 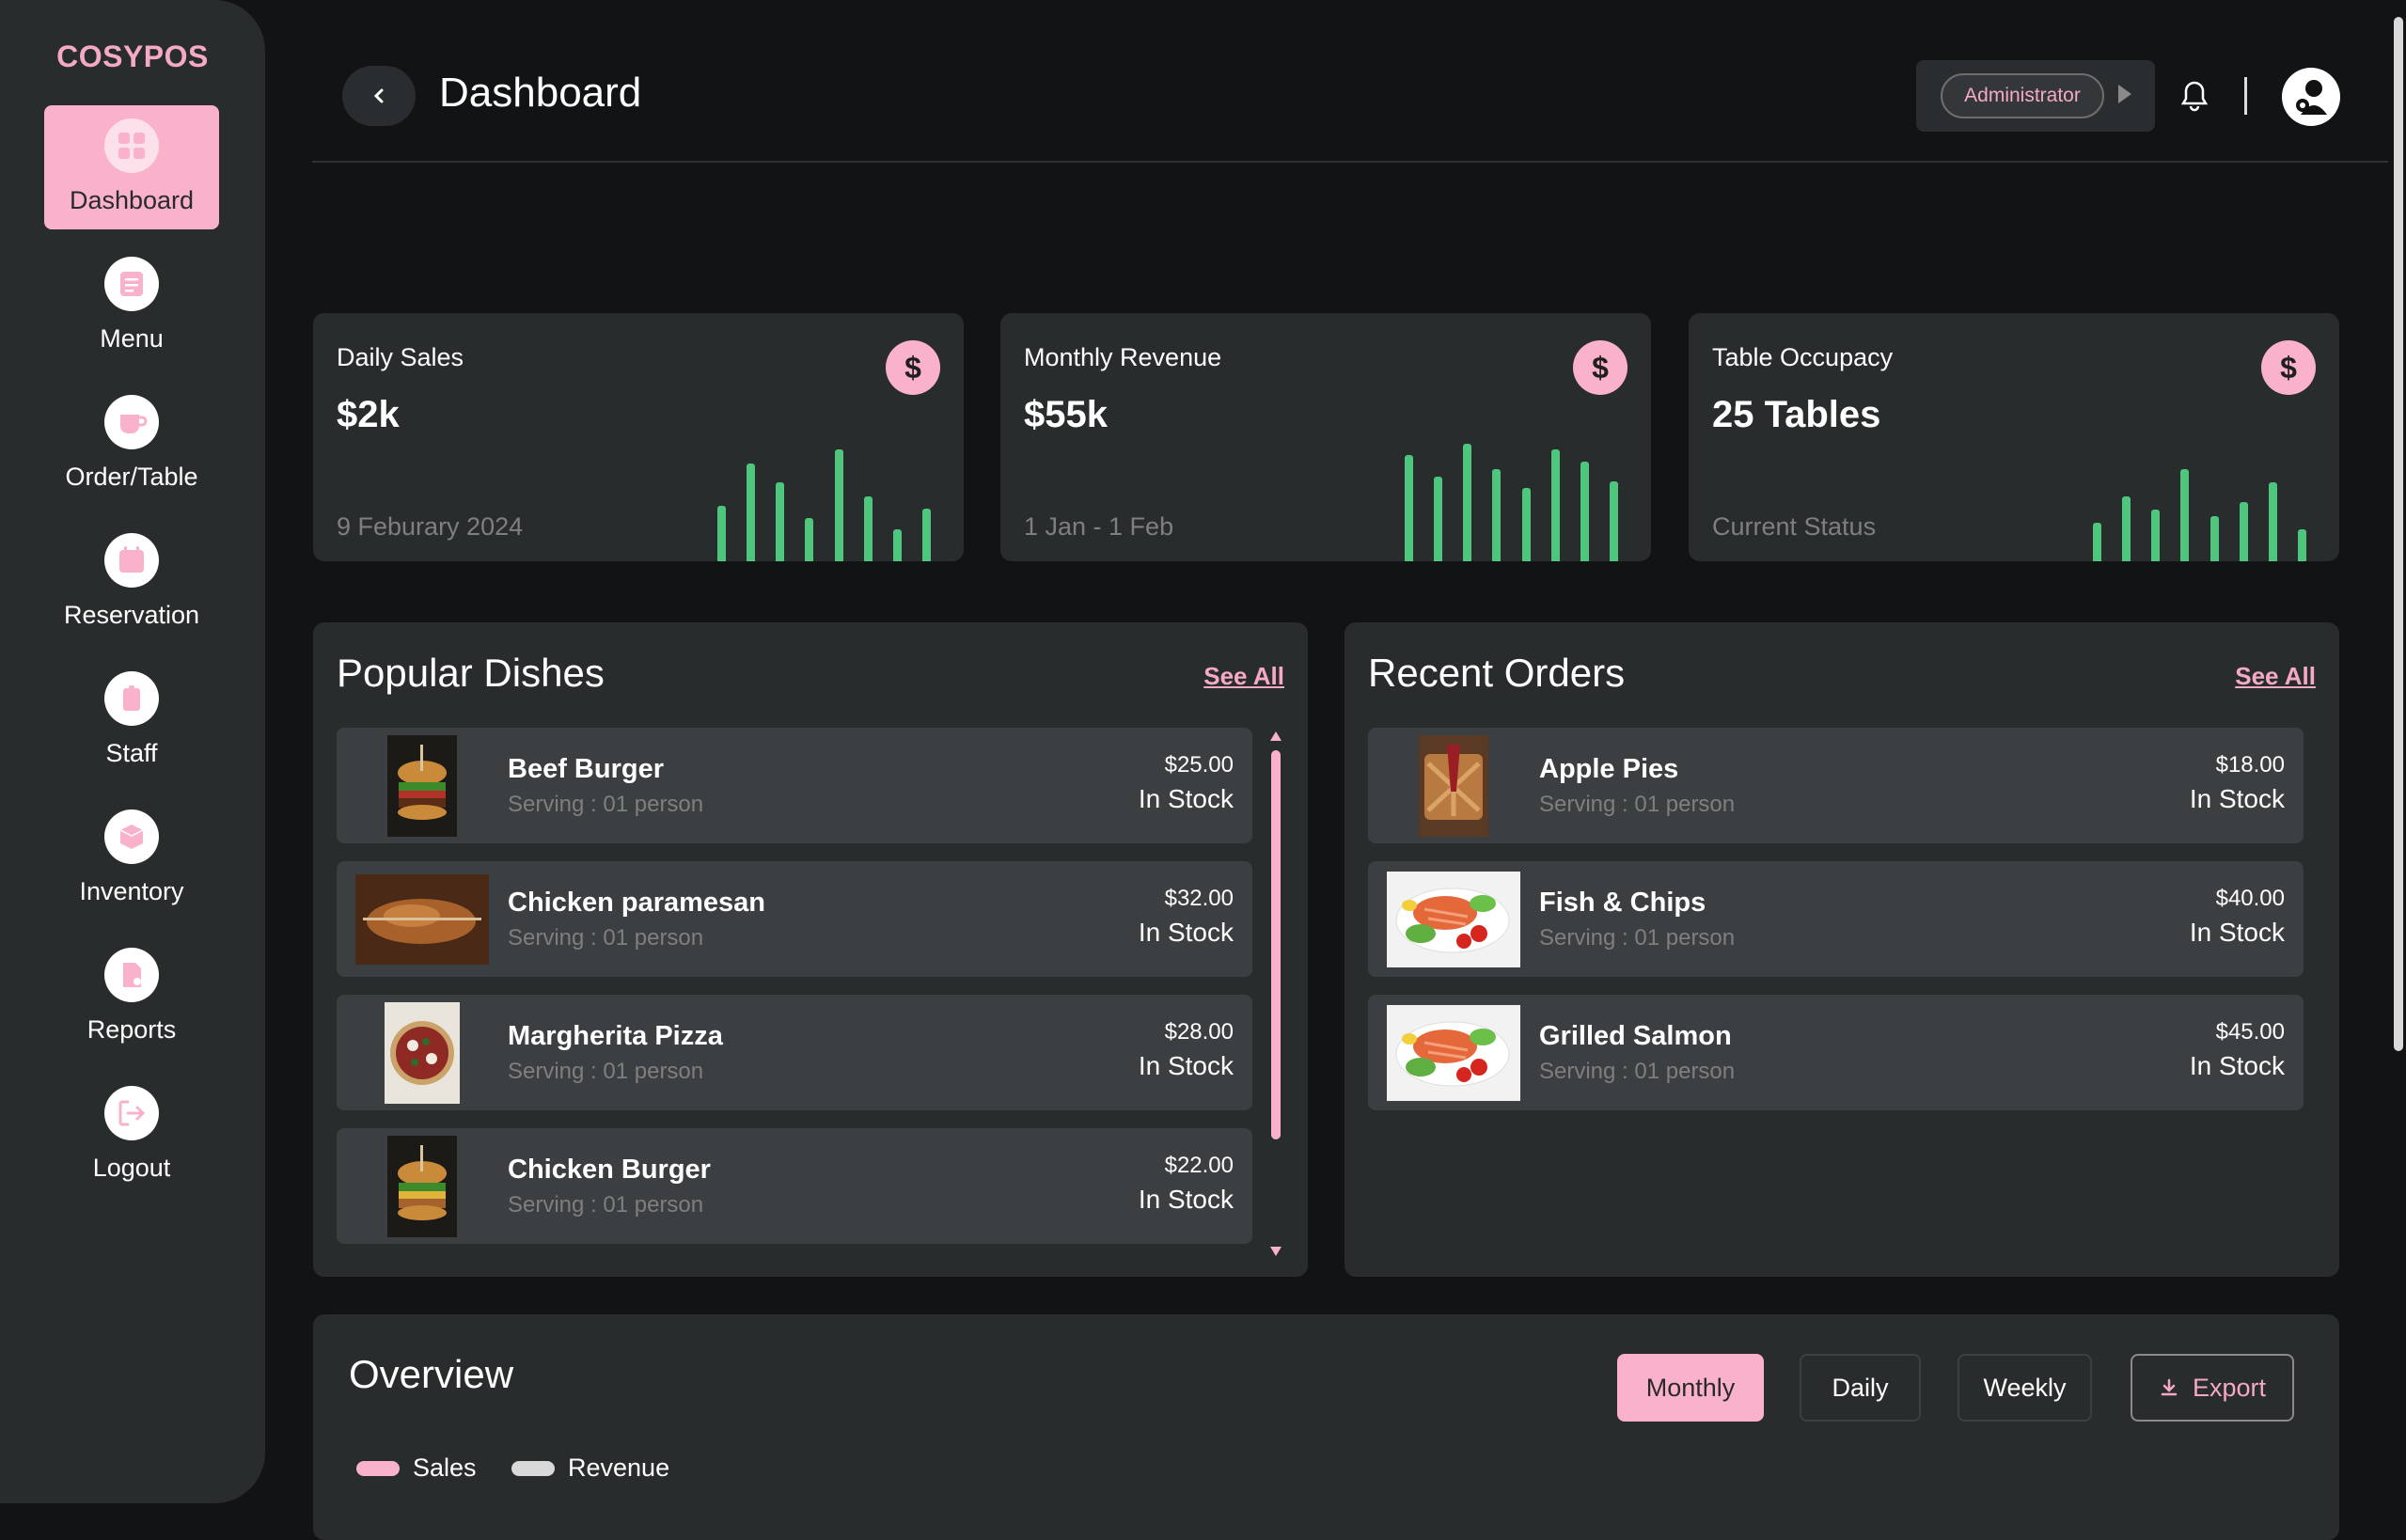 I want to click on staff-icon, so click(x=131, y=698).